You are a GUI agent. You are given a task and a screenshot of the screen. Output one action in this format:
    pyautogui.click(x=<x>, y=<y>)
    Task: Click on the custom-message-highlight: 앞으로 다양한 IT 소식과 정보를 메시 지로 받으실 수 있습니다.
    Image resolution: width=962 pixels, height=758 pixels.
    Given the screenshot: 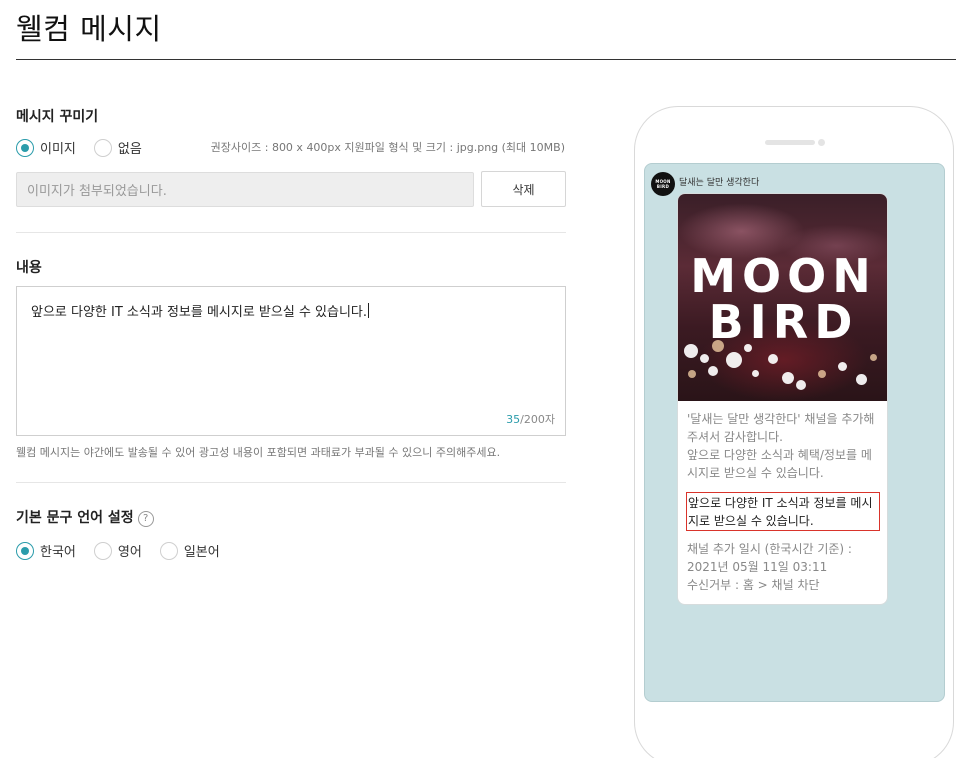 What is the action you would take?
    pyautogui.click(x=783, y=511)
    